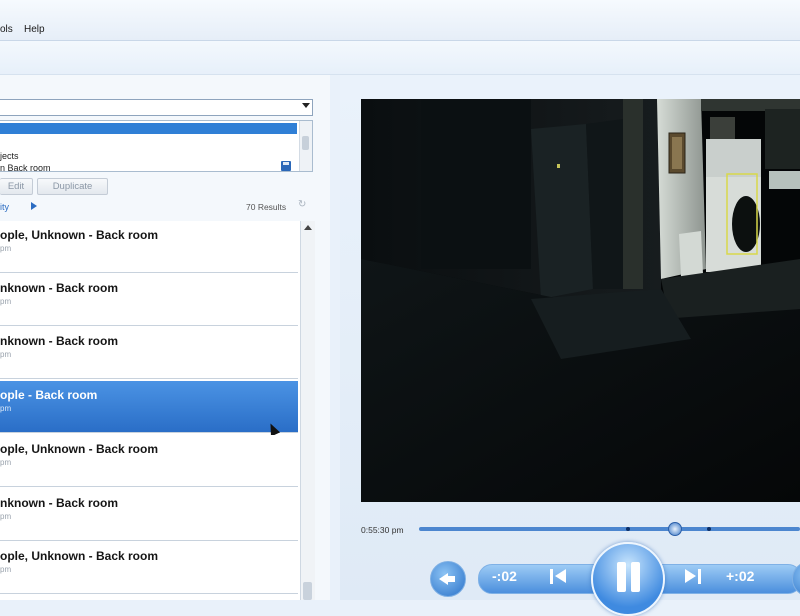 The height and width of the screenshot is (616, 800). Describe the element at coordinates (400, 58) in the screenshot. I see `toolbar` at that location.